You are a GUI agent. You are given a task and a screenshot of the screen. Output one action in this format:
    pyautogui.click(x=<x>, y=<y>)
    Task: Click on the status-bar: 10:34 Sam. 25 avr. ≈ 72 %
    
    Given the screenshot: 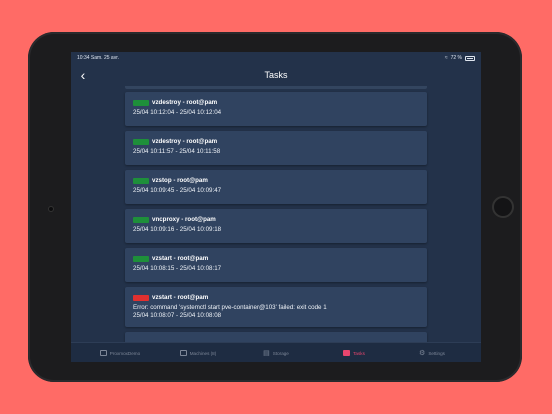 What is the action you would take?
    pyautogui.click(x=276, y=58)
    